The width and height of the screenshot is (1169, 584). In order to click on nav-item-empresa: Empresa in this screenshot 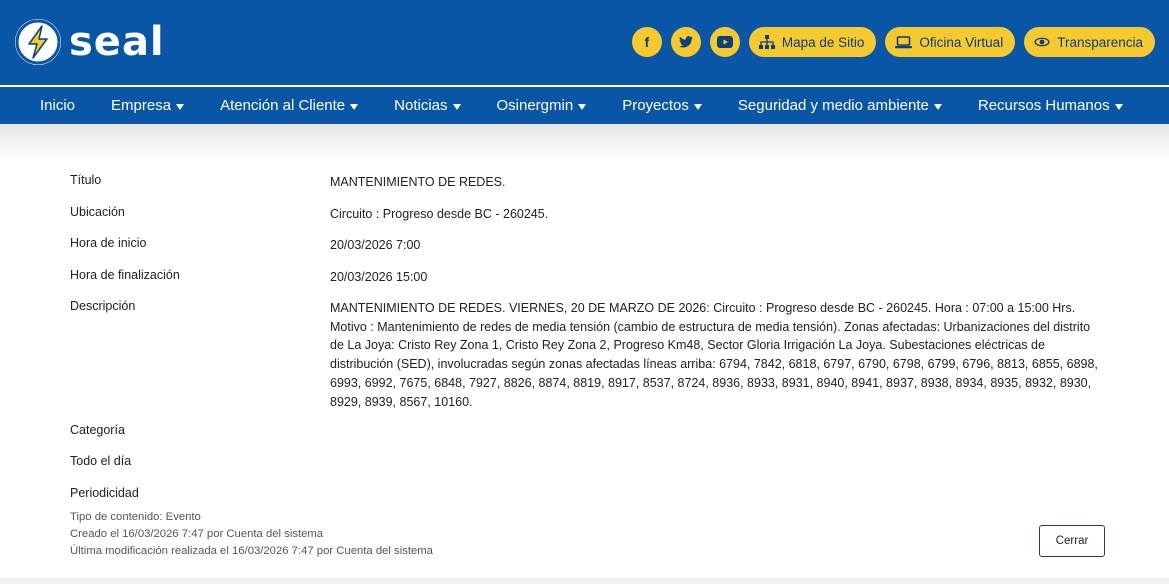, I will do `click(148, 105)`.